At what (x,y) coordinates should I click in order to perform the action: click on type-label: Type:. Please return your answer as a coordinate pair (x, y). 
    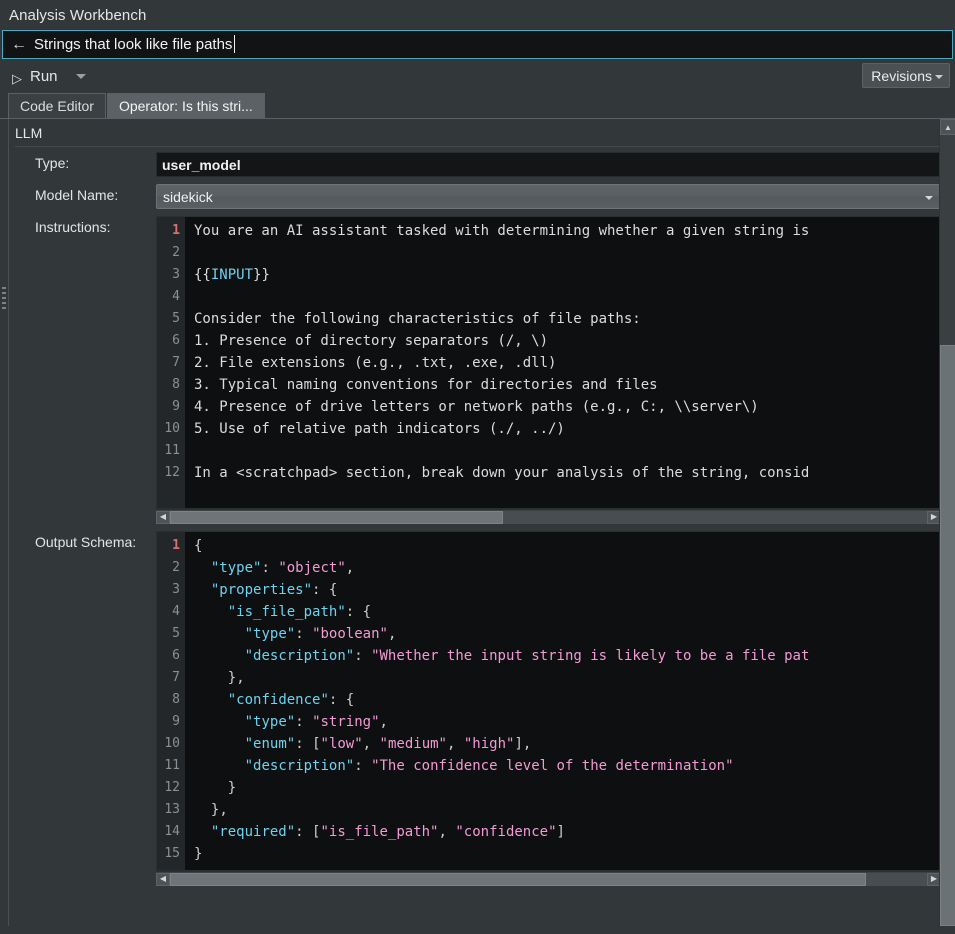
    Looking at the image, I should click on (52, 163).